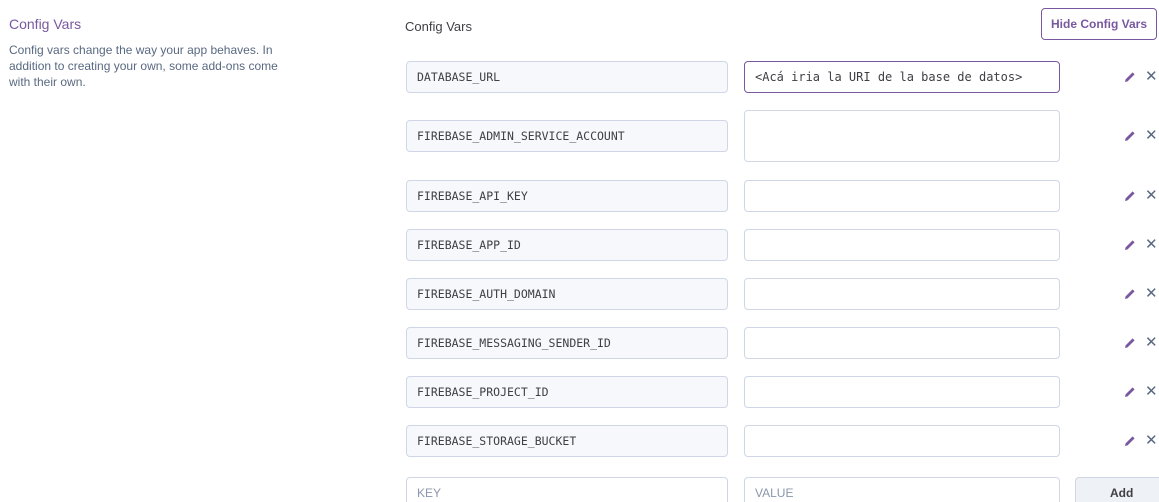 This screenshot has height=502, width=1159. I want to click on new-value-input, so click(902, 489).